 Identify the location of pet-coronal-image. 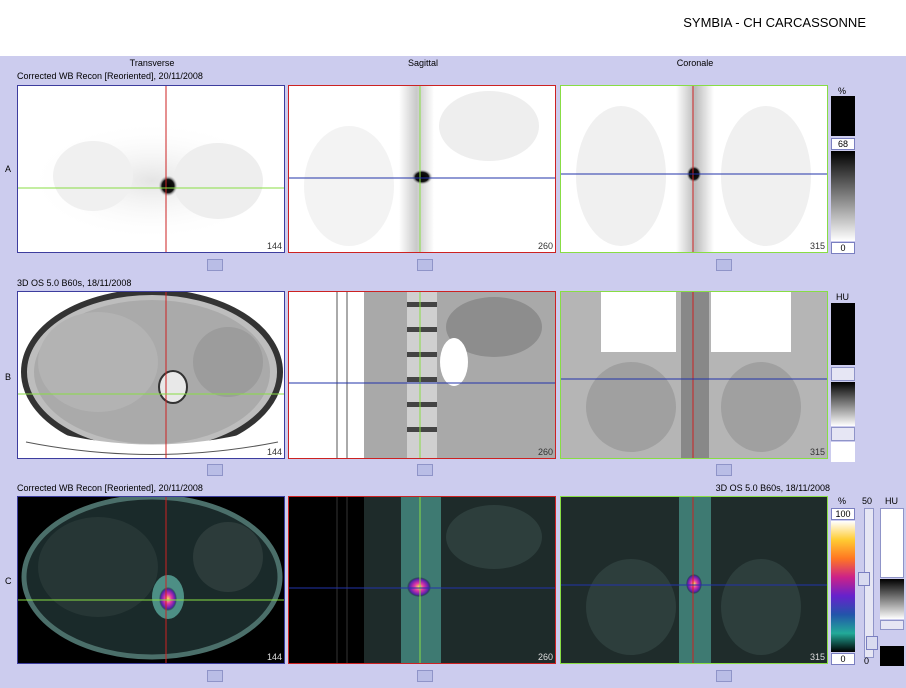
(694, 169).